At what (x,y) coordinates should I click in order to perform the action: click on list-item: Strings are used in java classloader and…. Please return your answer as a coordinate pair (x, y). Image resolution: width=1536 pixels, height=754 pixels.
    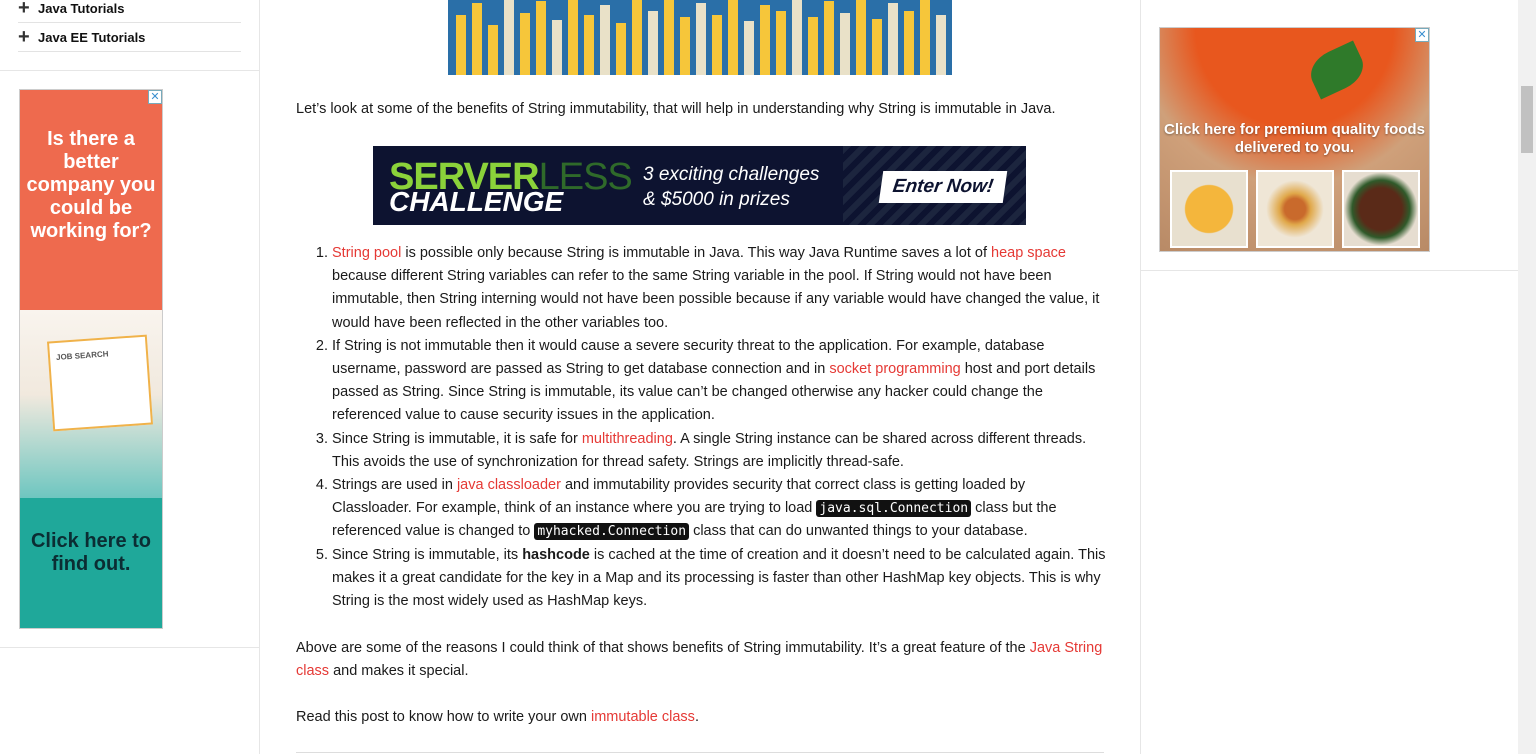
    Looking at the image, I should click on (720, 509).